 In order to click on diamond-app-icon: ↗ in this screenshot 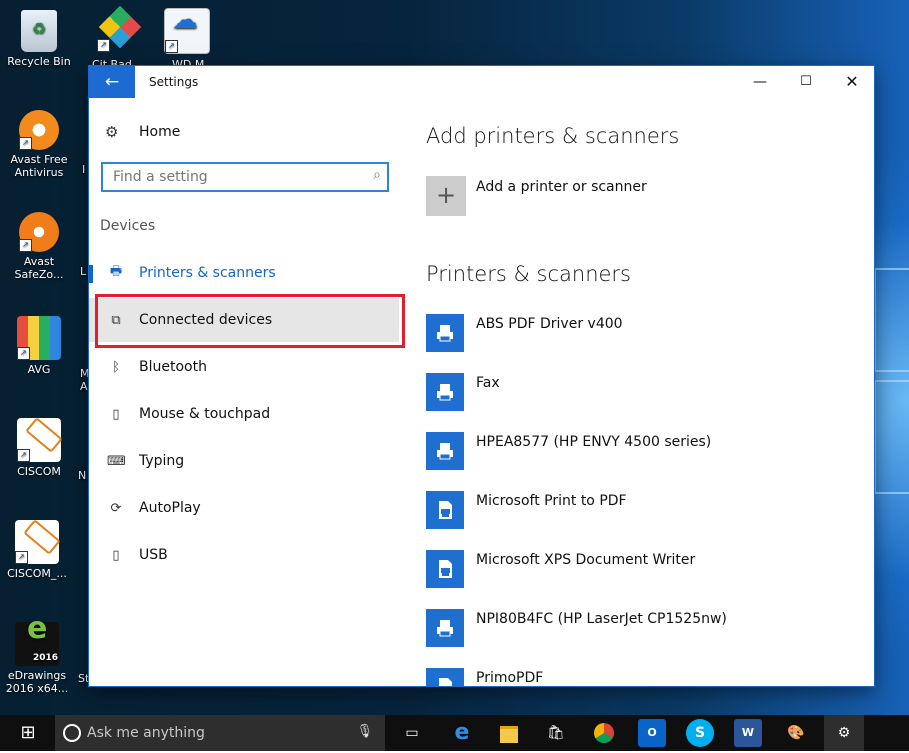, I will do `click(119, 28)`.